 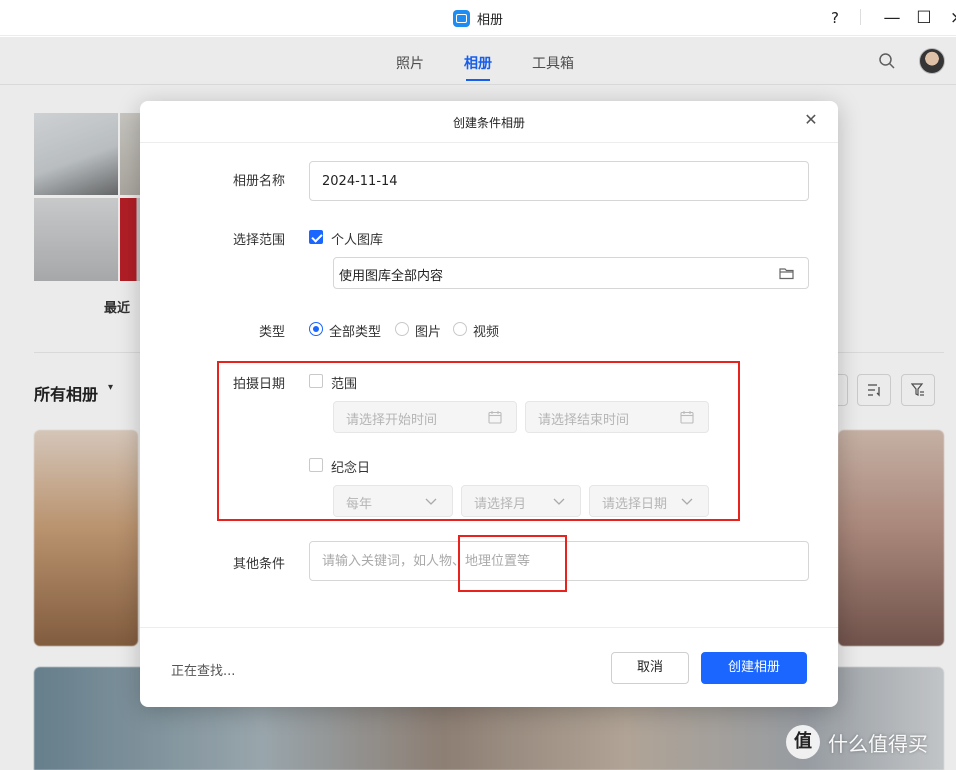 I want to click on app-title: 相册, so click(x=478, y=18).